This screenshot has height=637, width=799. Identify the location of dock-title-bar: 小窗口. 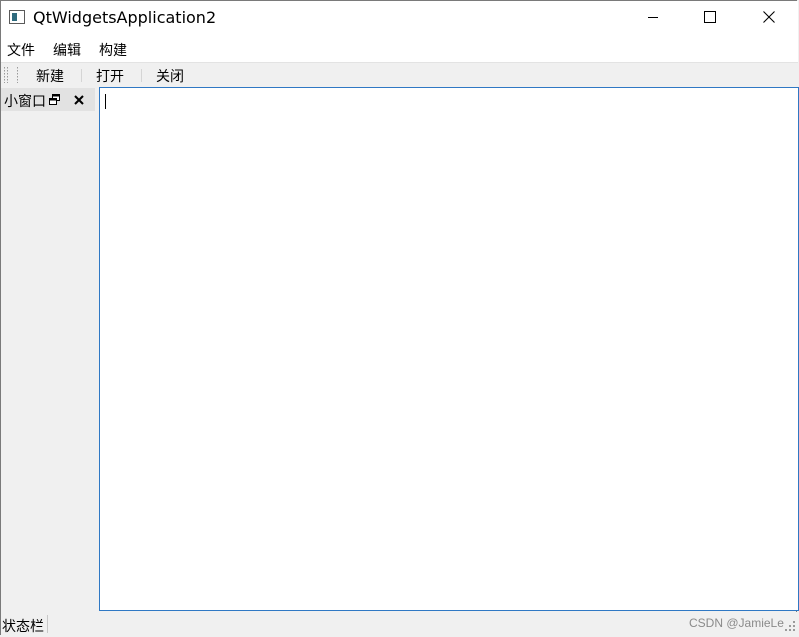
(48, 99).